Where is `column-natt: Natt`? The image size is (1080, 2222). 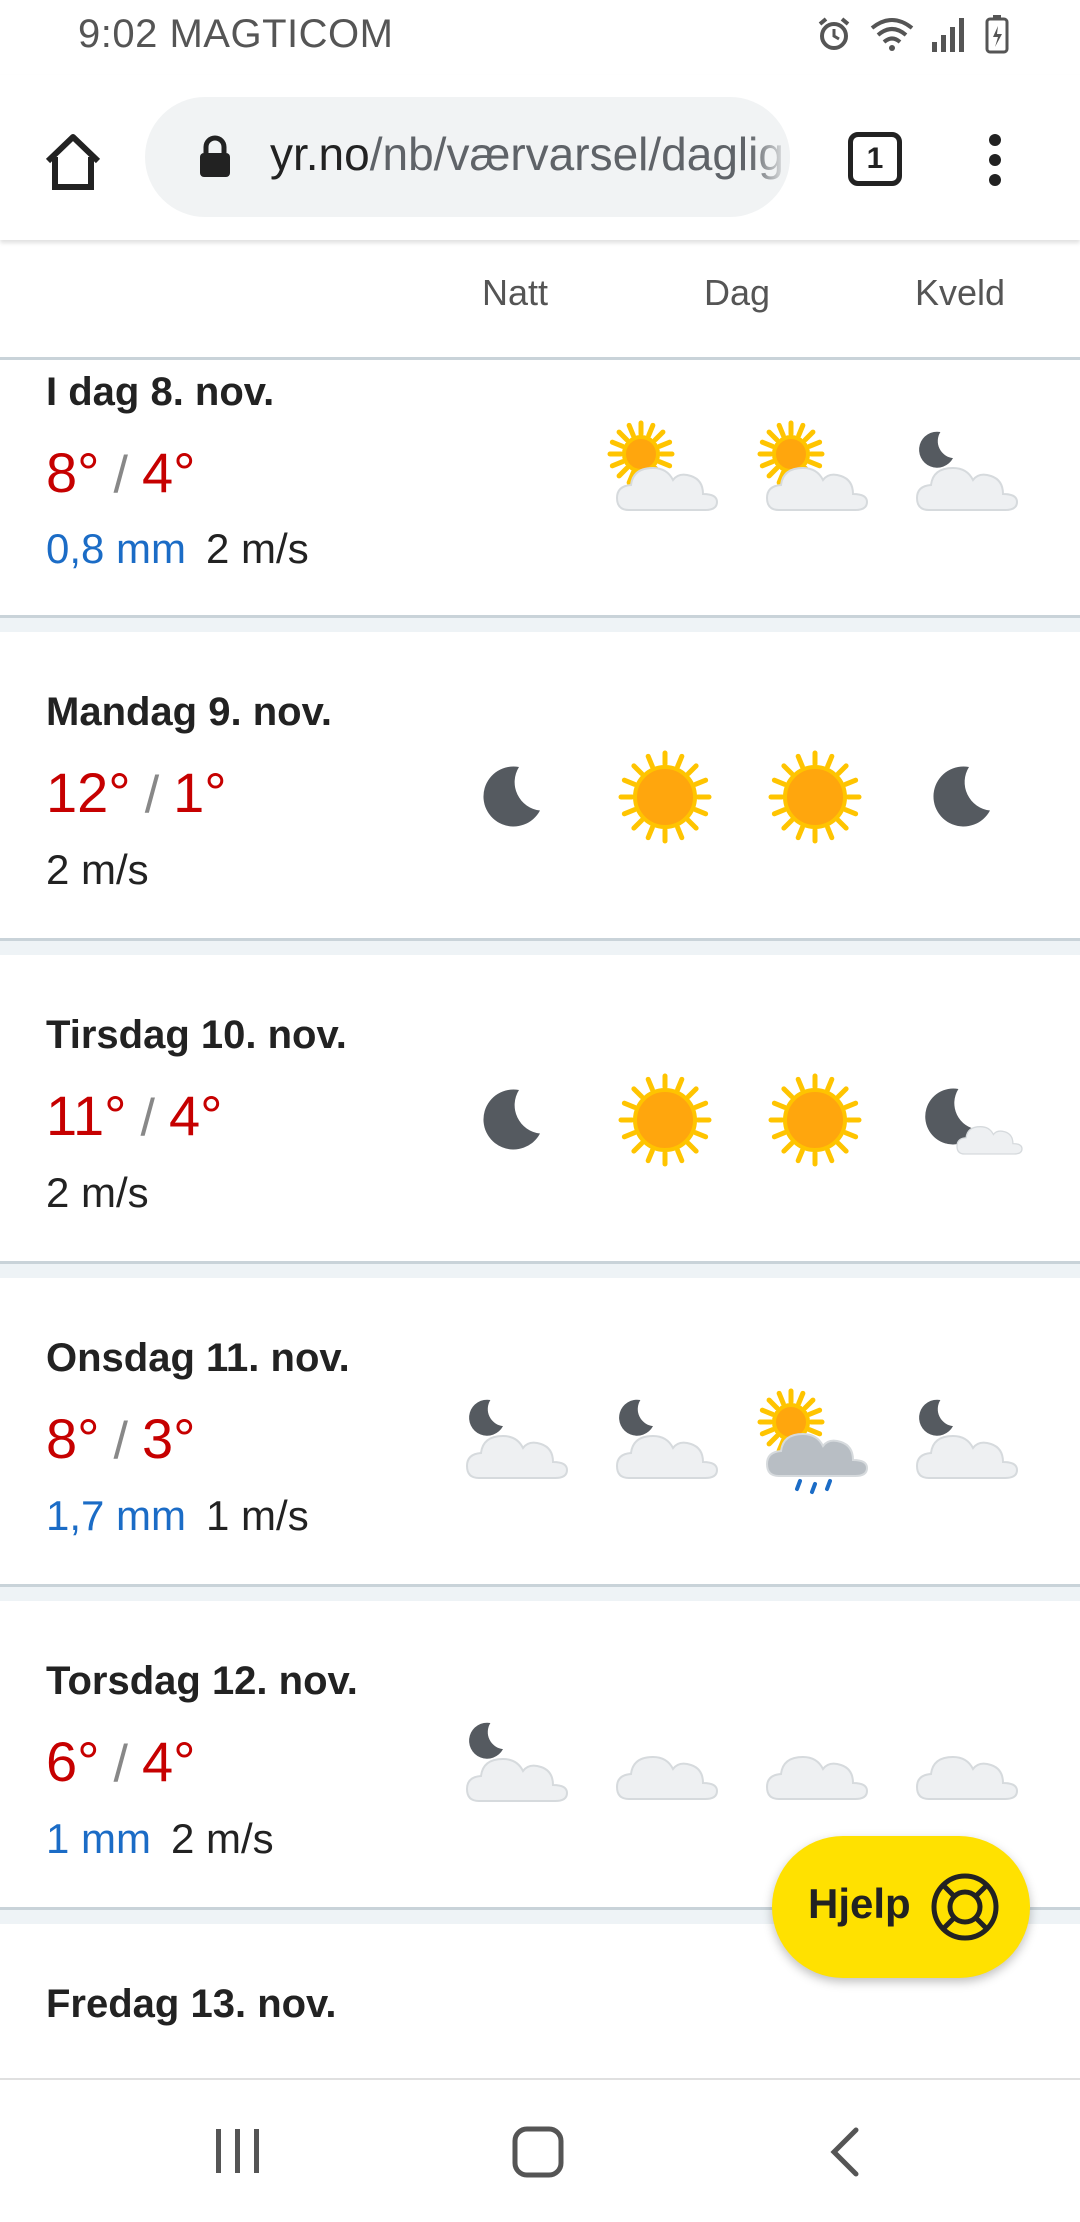
column-natt: Natt is located at coordinates (515, 292).